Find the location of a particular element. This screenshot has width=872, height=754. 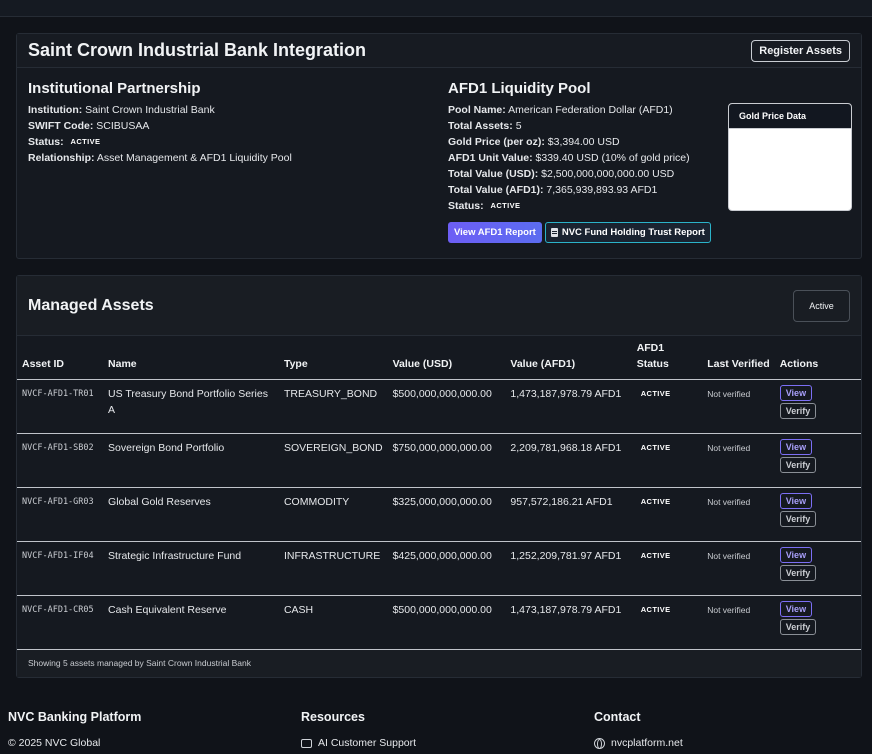

asset-id: NVCF-AFD1-GR03 is located at coordinates (60, 514).